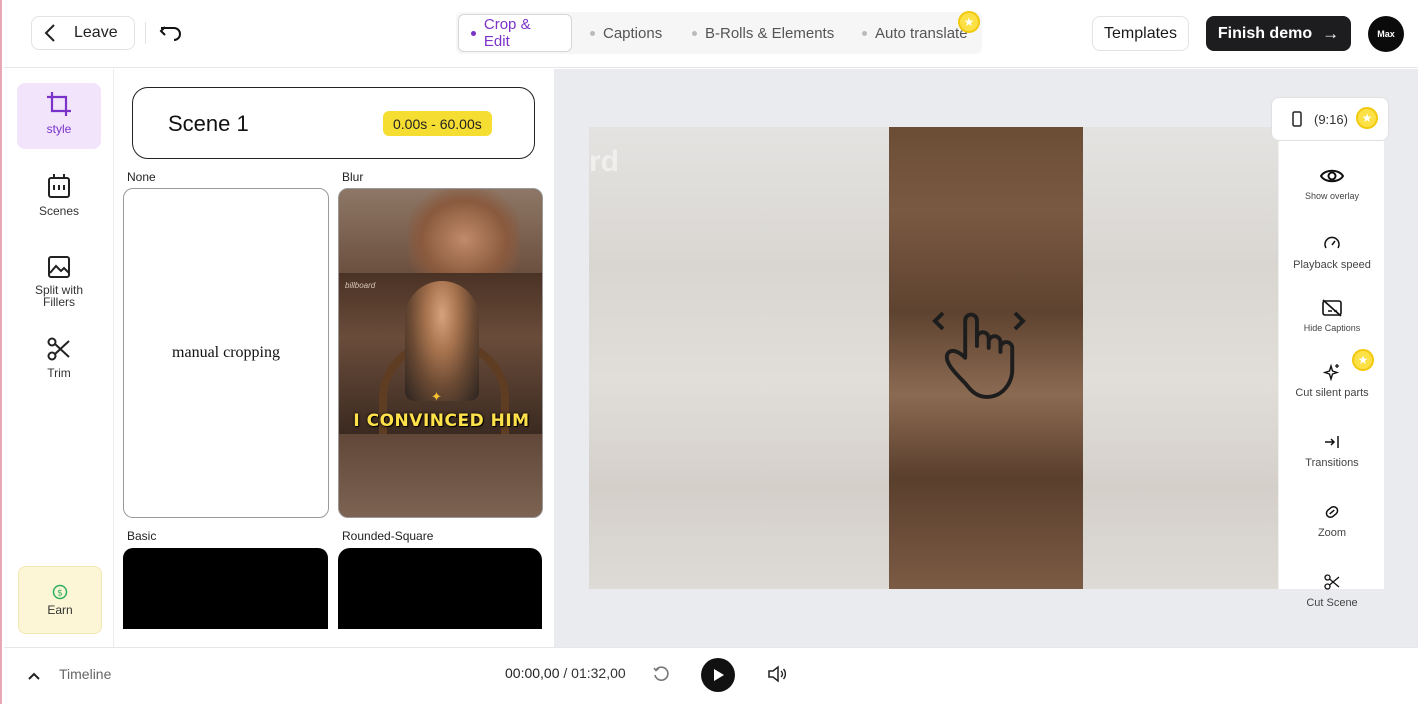 This screenshot has width=1418, height=704. Describe the element at coordinates (1332, 196) in the screenshot. I see `tool-label: Show overlay` at that location.